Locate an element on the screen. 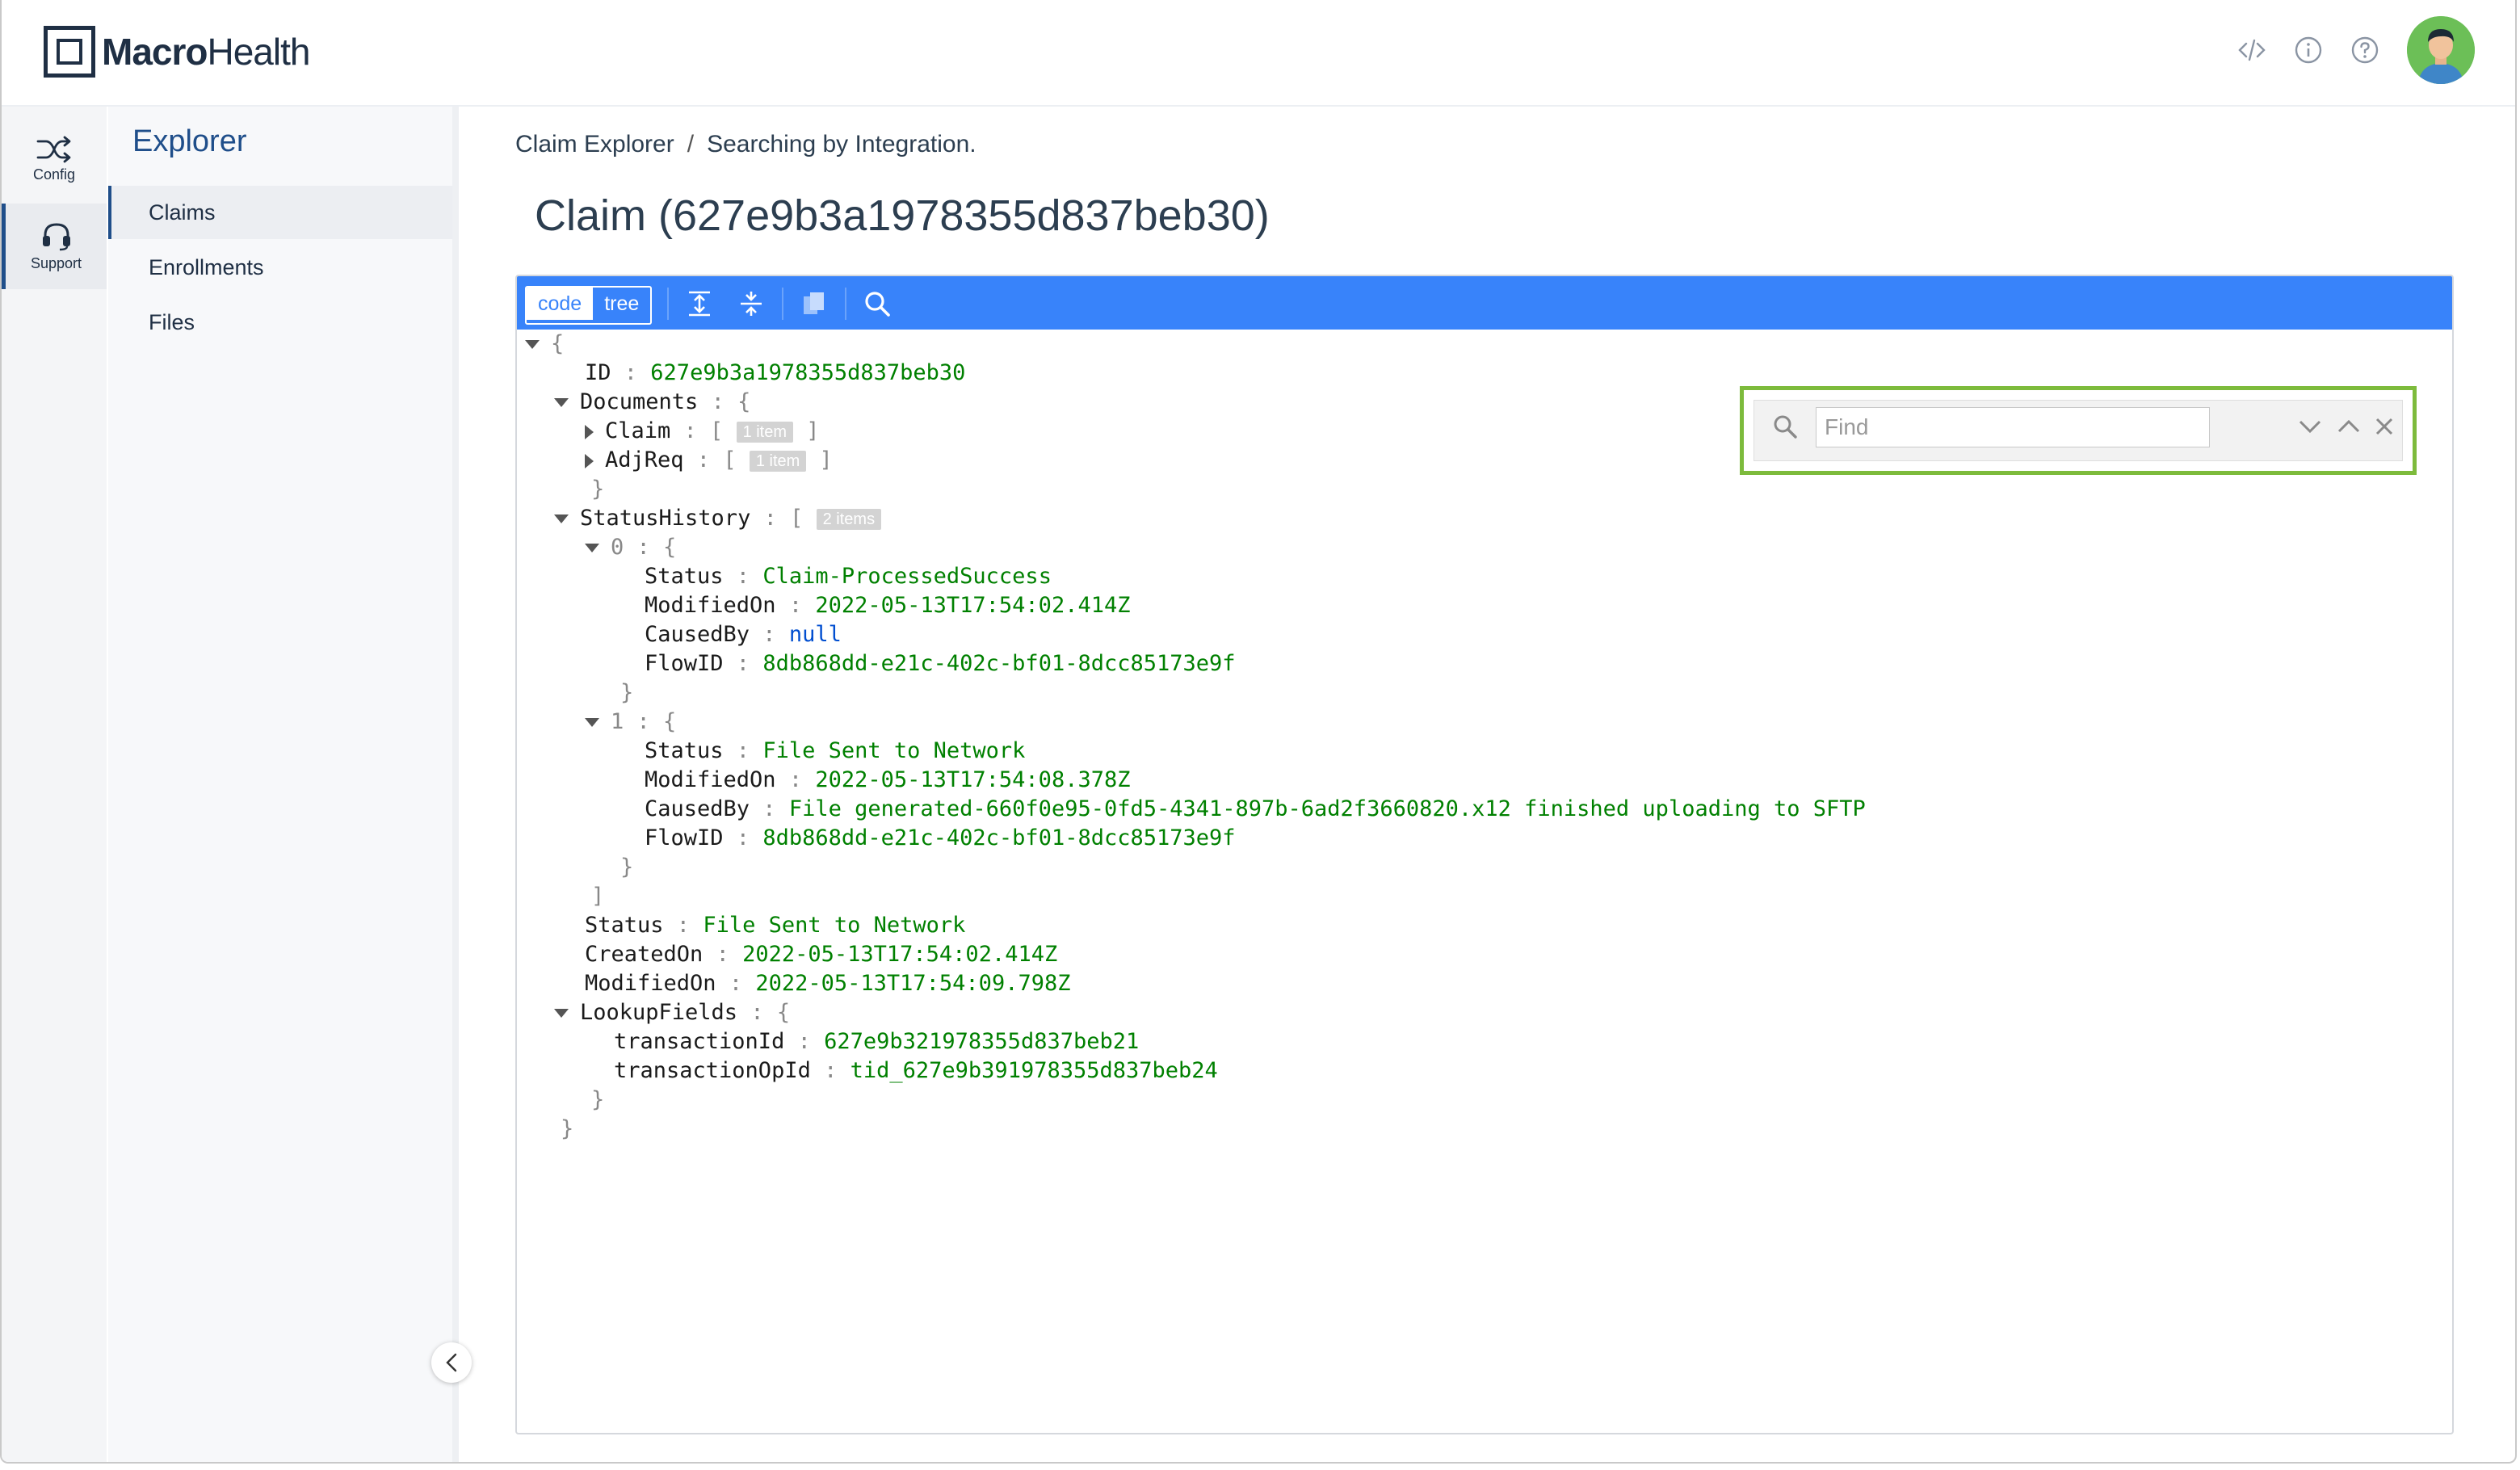 Image resolution: width=2520 pixels, height=1470 pixels. mode-code-button: code is located at coordinates (560, 304).